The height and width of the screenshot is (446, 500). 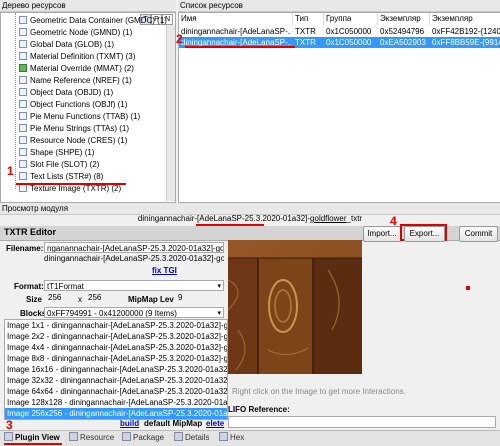 I want to click on tree-item-label: Geometric Data Container (GMDC) (1), so click(x=98, y=20).